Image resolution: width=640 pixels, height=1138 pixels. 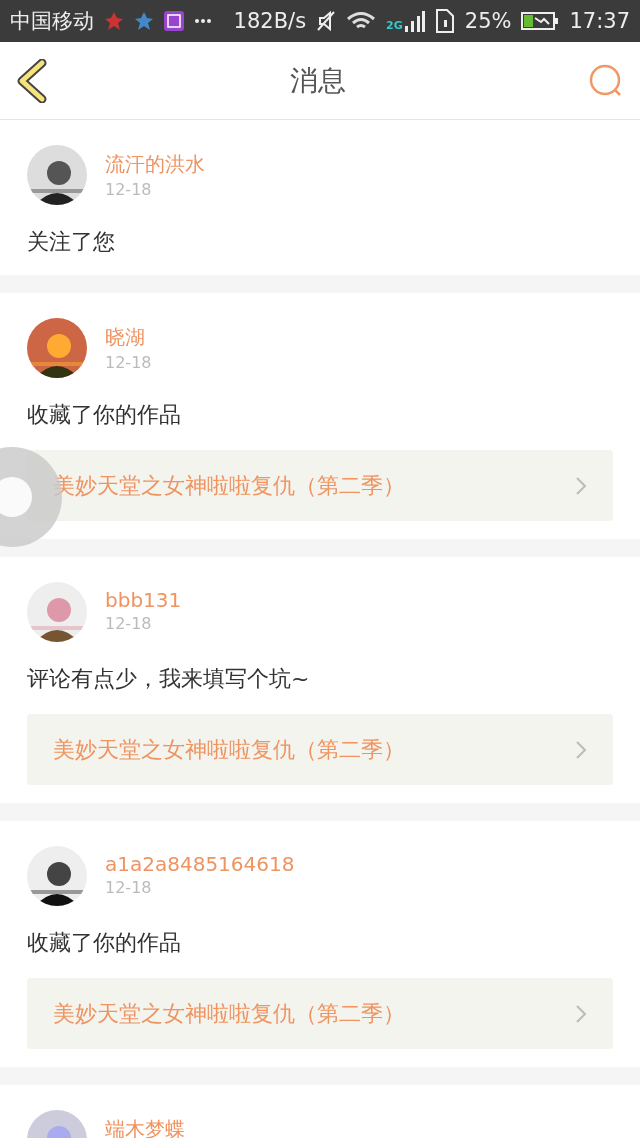 I want to click on back-icon, so click(x=32, y=80).